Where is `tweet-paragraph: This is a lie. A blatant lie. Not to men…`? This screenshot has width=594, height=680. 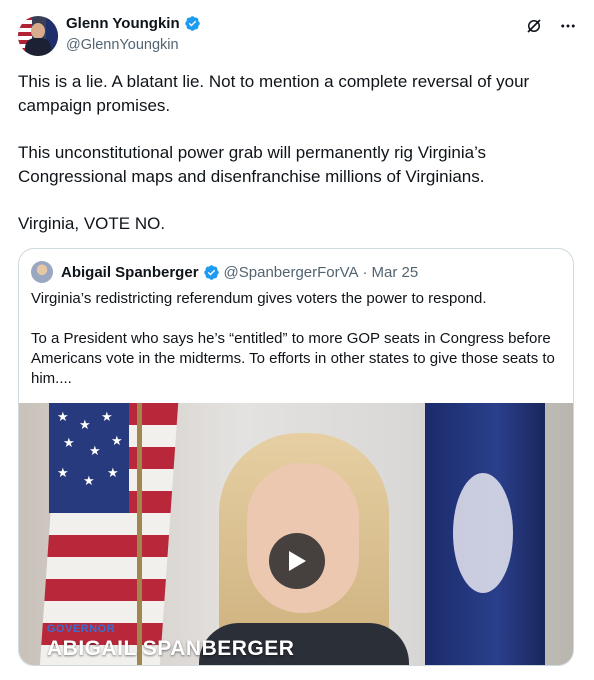
tweet-paragraph: This is a lie. A blatant lie. Not to men… is located at coordinates (274, 93).